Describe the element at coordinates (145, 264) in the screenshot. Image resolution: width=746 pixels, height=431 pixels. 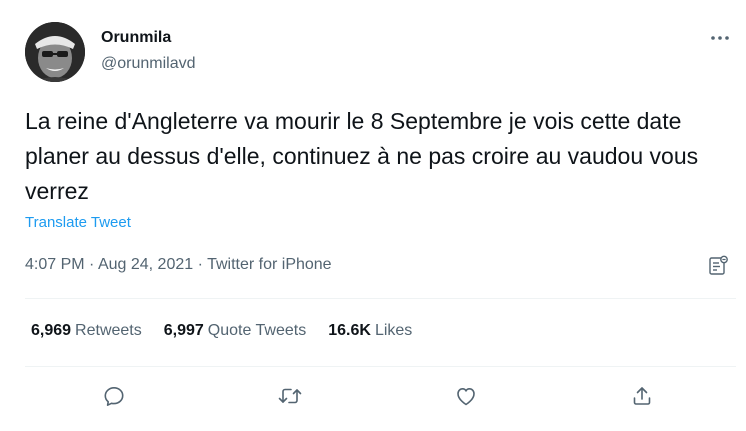
I see `tweet-date: Aug 24, 2021` at that location.